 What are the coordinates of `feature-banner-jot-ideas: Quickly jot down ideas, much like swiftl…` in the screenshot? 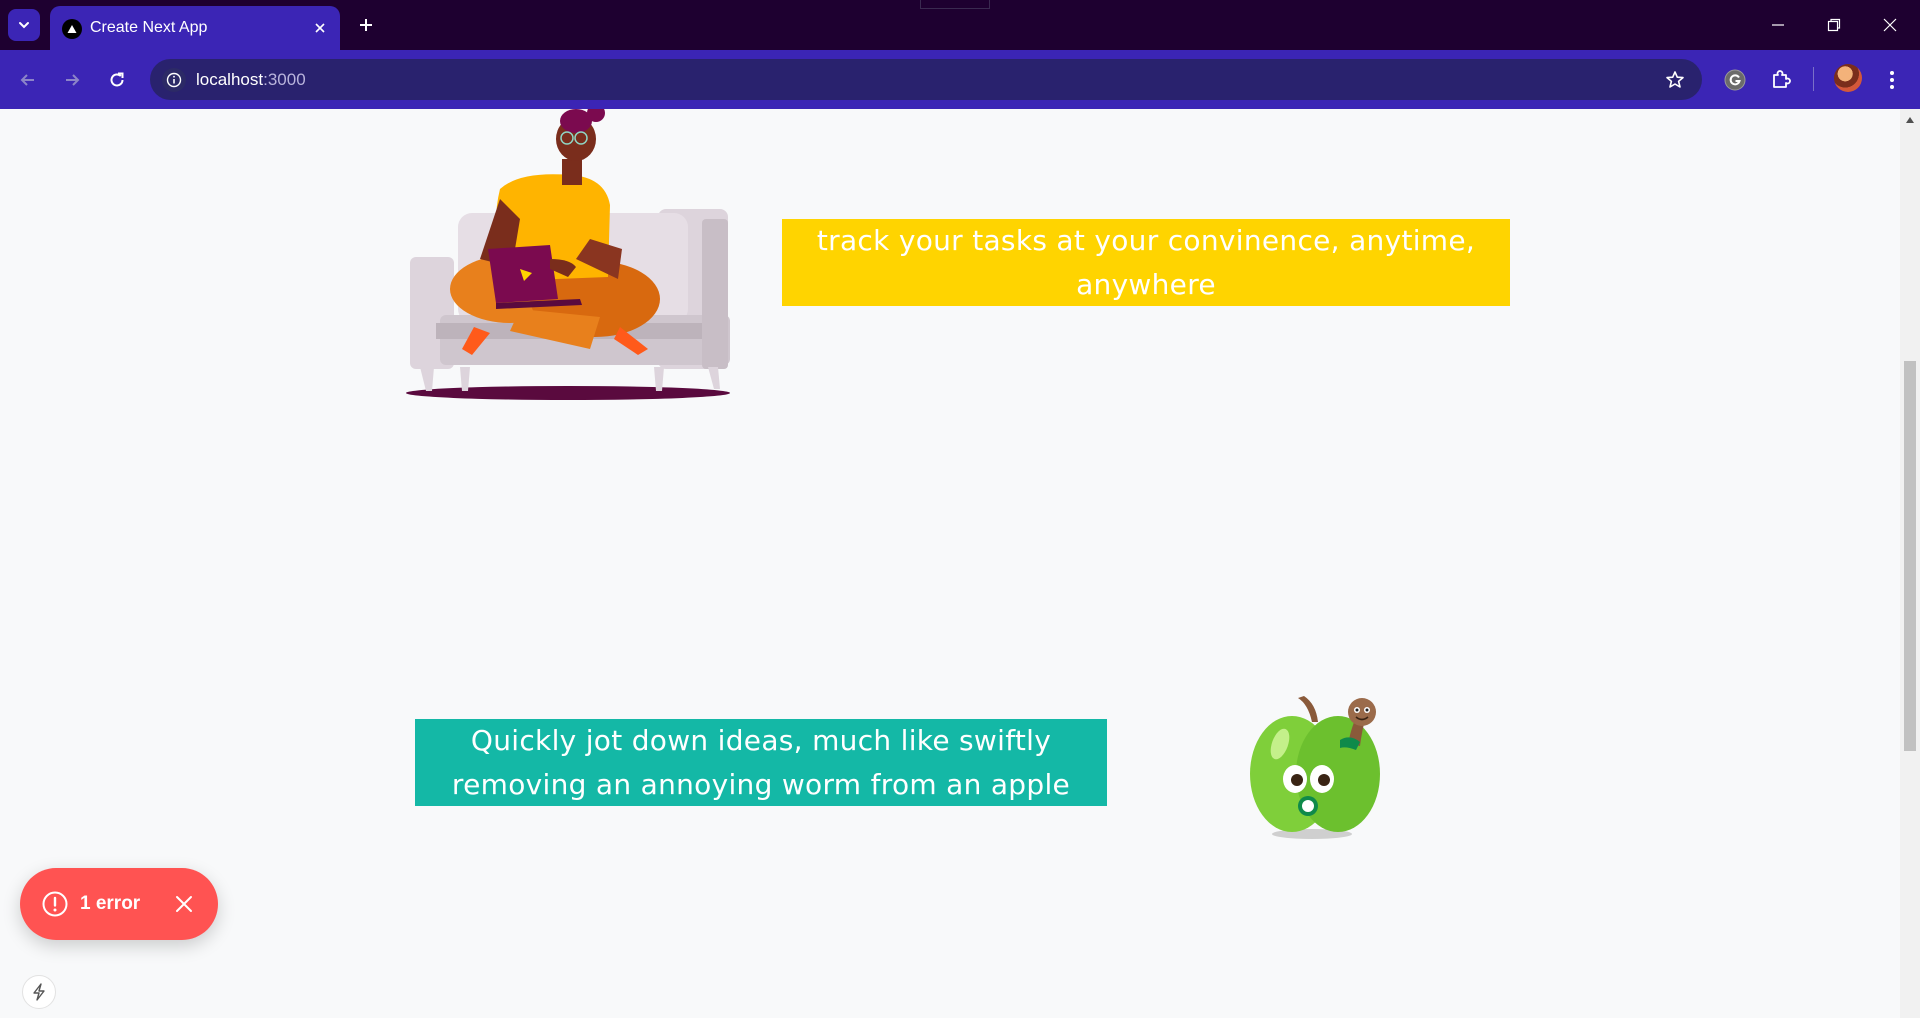 It's located at (761, 762).